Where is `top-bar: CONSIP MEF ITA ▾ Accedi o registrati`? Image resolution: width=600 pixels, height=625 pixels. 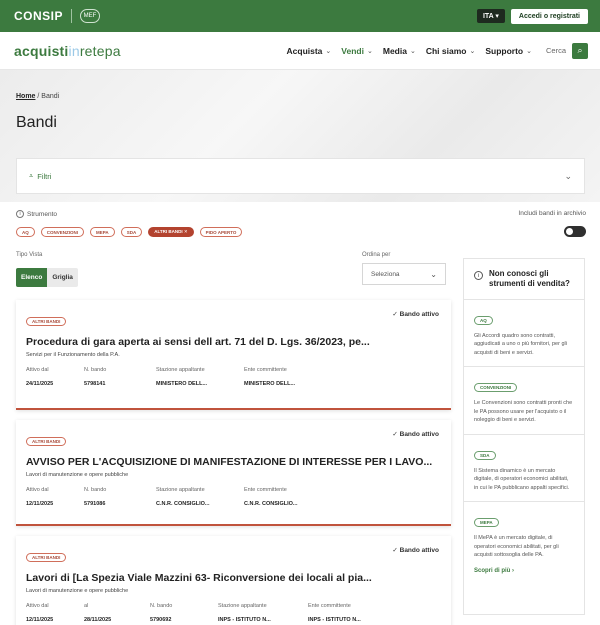 top-bar: CONSIP MEF ITA ▾ Accedi o registrati is located at coordinates (300, 16).